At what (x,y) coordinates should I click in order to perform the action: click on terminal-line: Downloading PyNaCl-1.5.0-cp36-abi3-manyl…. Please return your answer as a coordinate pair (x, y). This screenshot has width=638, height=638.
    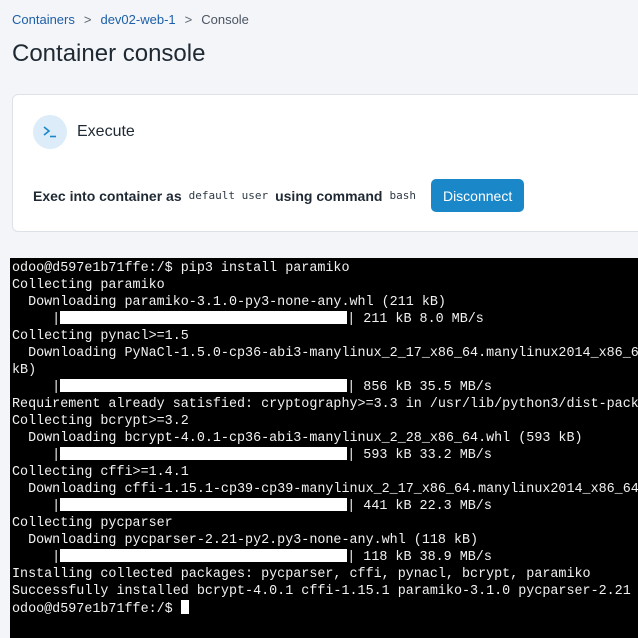
    Looking at the image, I should click on (333, 353).